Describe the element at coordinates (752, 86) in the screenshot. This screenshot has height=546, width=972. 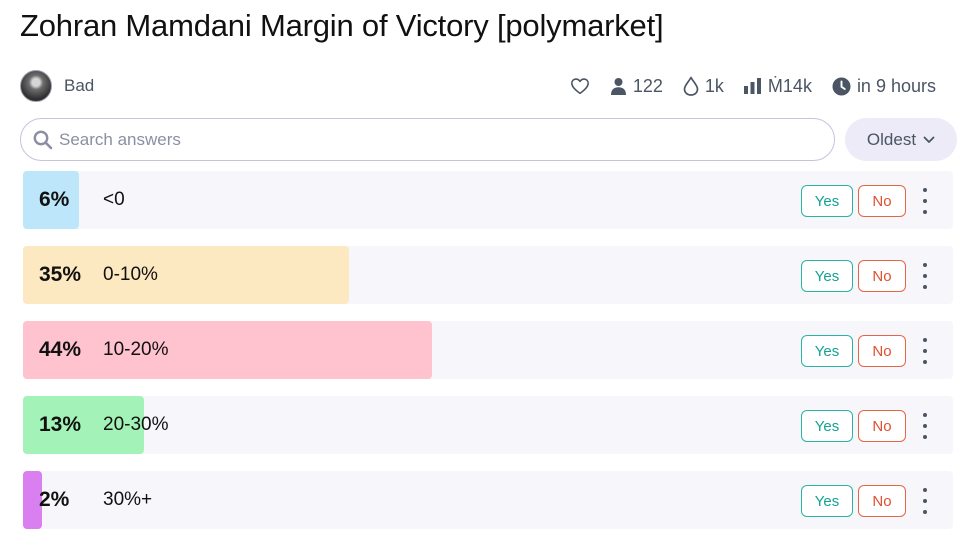
I see `bar-chart-icon` at that location.